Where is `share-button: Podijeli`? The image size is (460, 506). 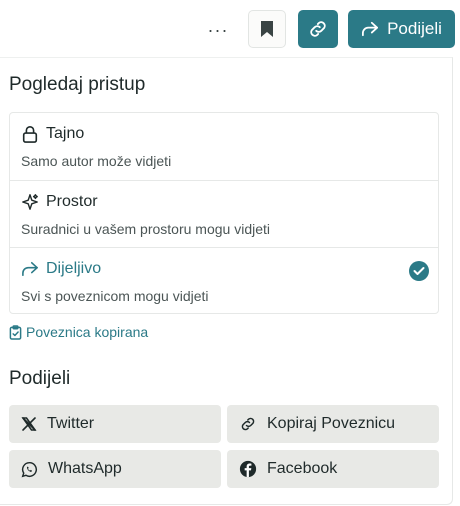
share-button: Podijeli is located at coordinates (401, 29).